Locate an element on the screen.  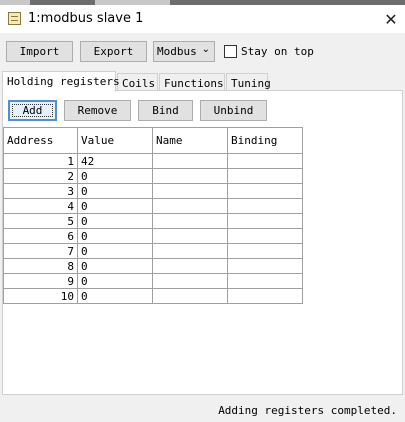
address-cell: 5 is located at coordinates (40, 221).